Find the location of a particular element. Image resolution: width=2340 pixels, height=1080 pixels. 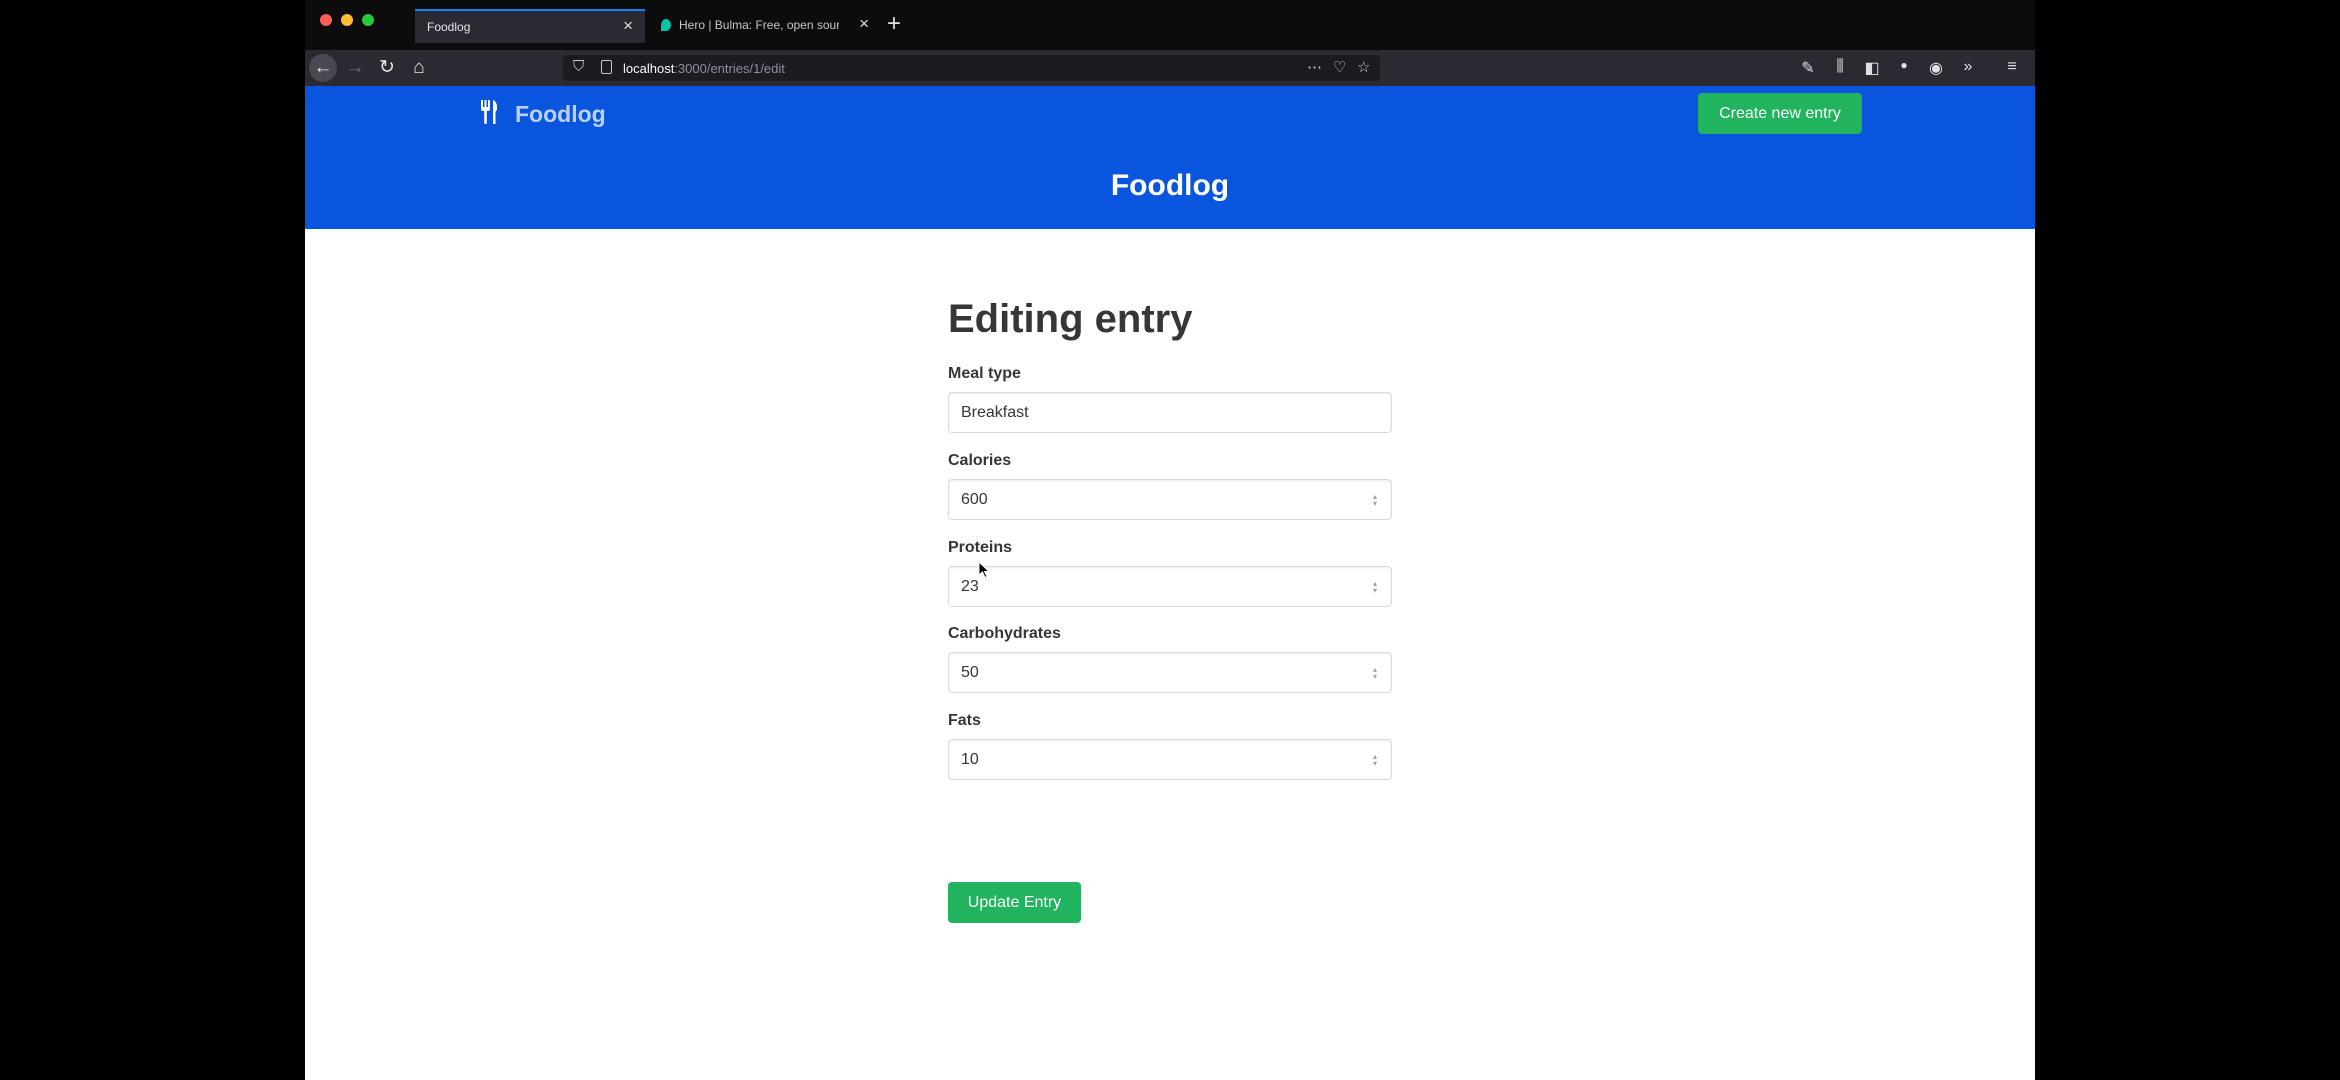

page-title: Editing entry is located at coordinates (1070, 319).